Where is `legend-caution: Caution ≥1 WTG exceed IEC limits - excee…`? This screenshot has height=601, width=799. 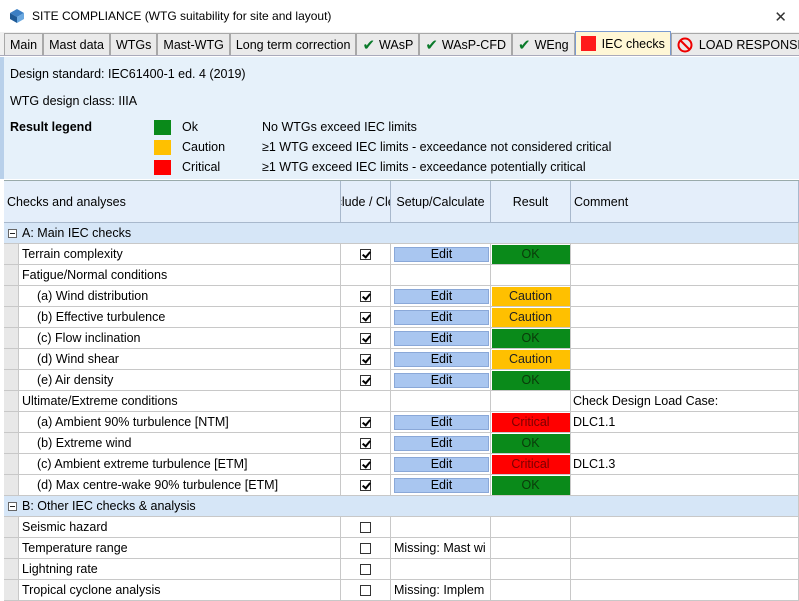
legend-caution: Caution ≥1 WTG exceed IEC limits - excee… is located at coordinates (382, 147).